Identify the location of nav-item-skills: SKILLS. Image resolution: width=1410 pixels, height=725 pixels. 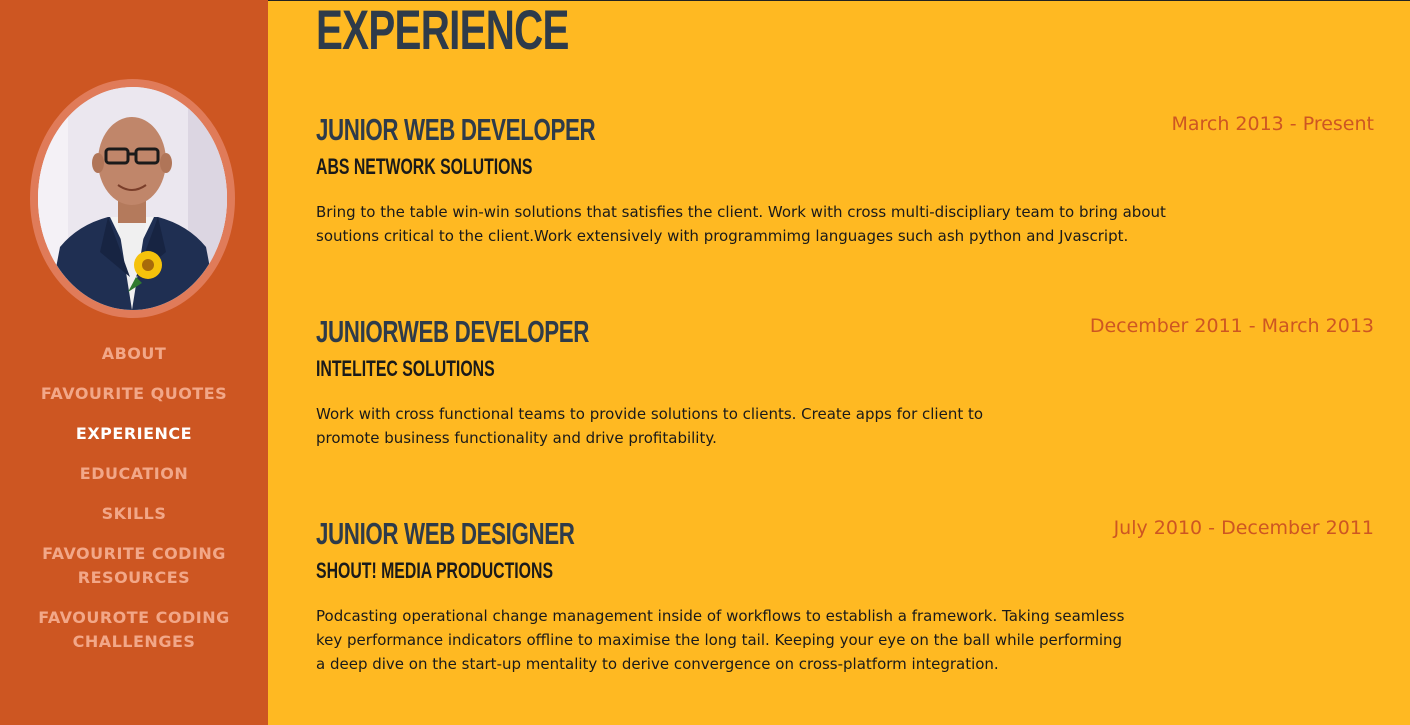
(134, 514).